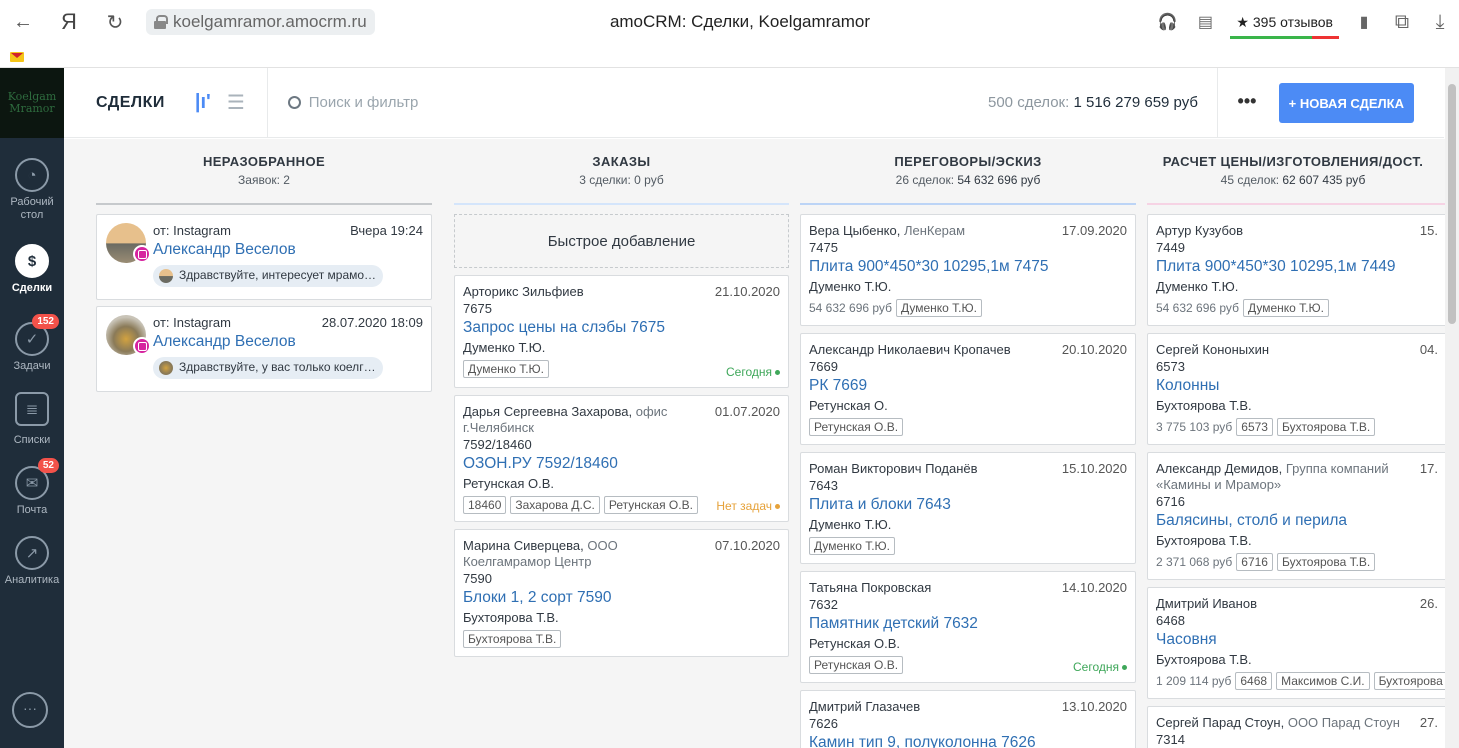  I want to click on reload-icon: ↻, so click(115, 22).